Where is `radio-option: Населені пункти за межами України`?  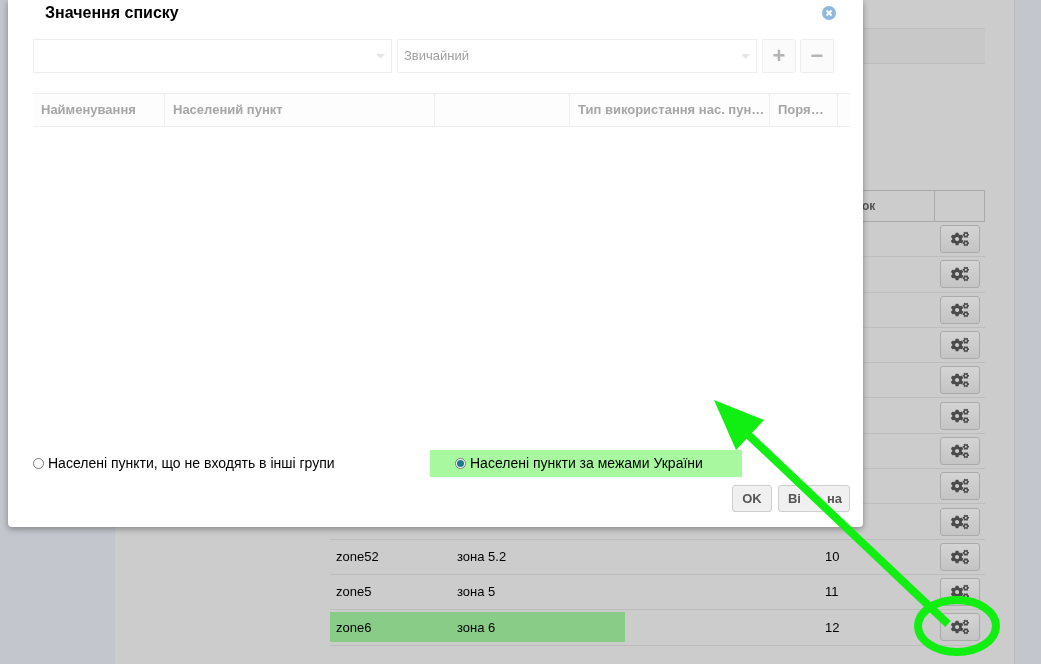
radio-option: Населені пункти за межами України is located at coordinates (586, 463).